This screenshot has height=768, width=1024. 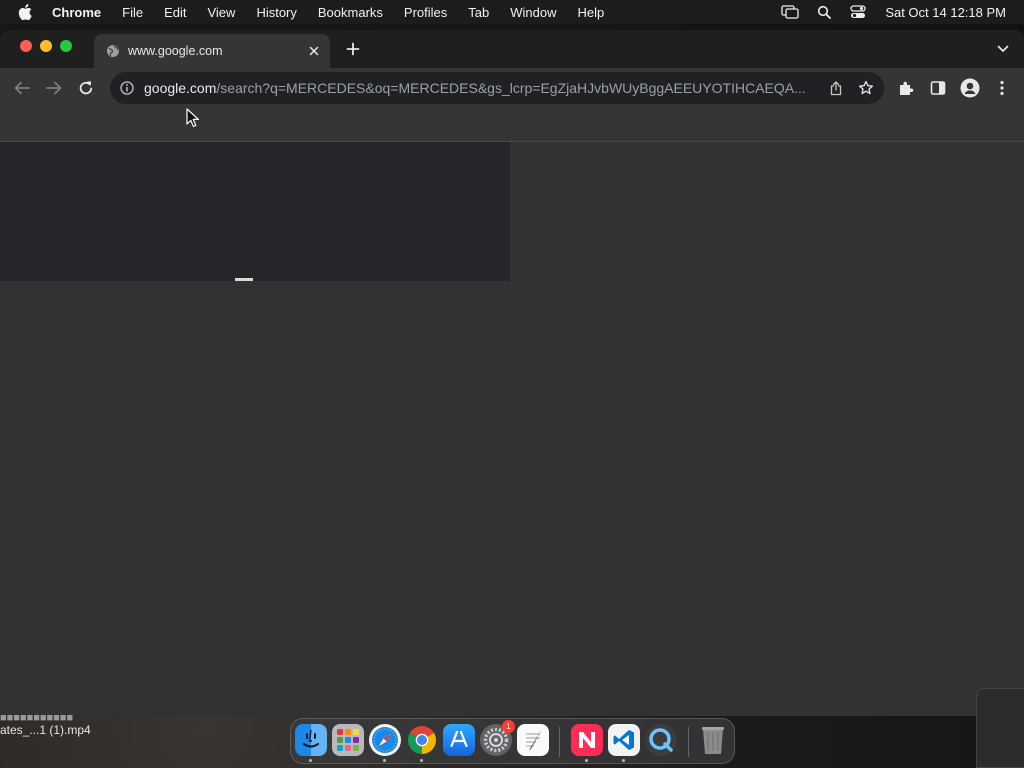 I want to click on url-domain: google.com, so click(x=180, y=88).